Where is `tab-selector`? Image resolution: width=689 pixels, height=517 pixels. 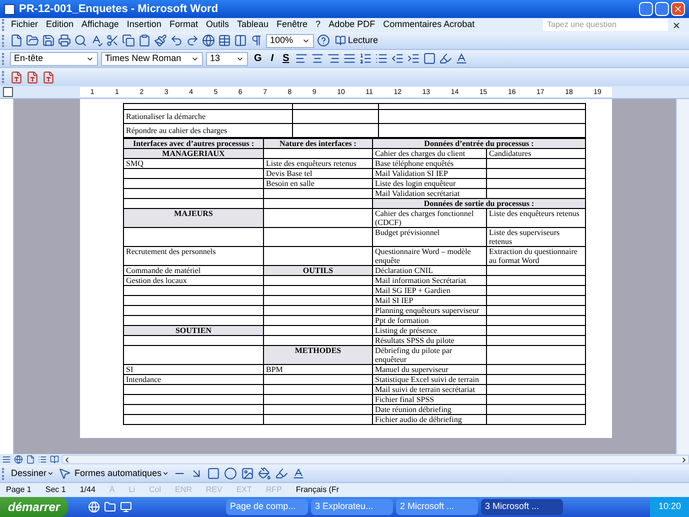 tab-selector is located at coordinates (8, 92).